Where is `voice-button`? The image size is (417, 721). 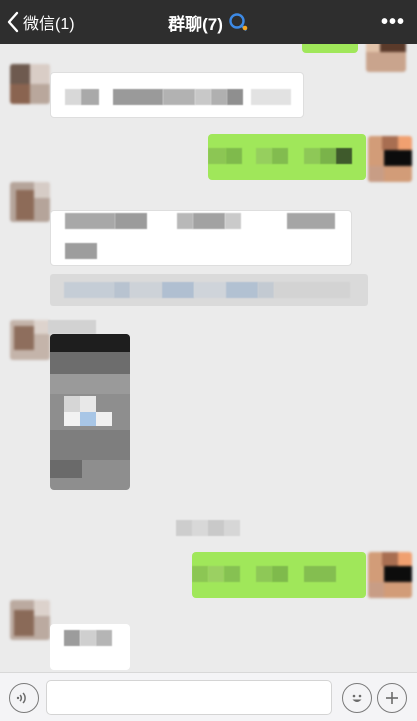
voice-button is located at coordinates (24, 698).